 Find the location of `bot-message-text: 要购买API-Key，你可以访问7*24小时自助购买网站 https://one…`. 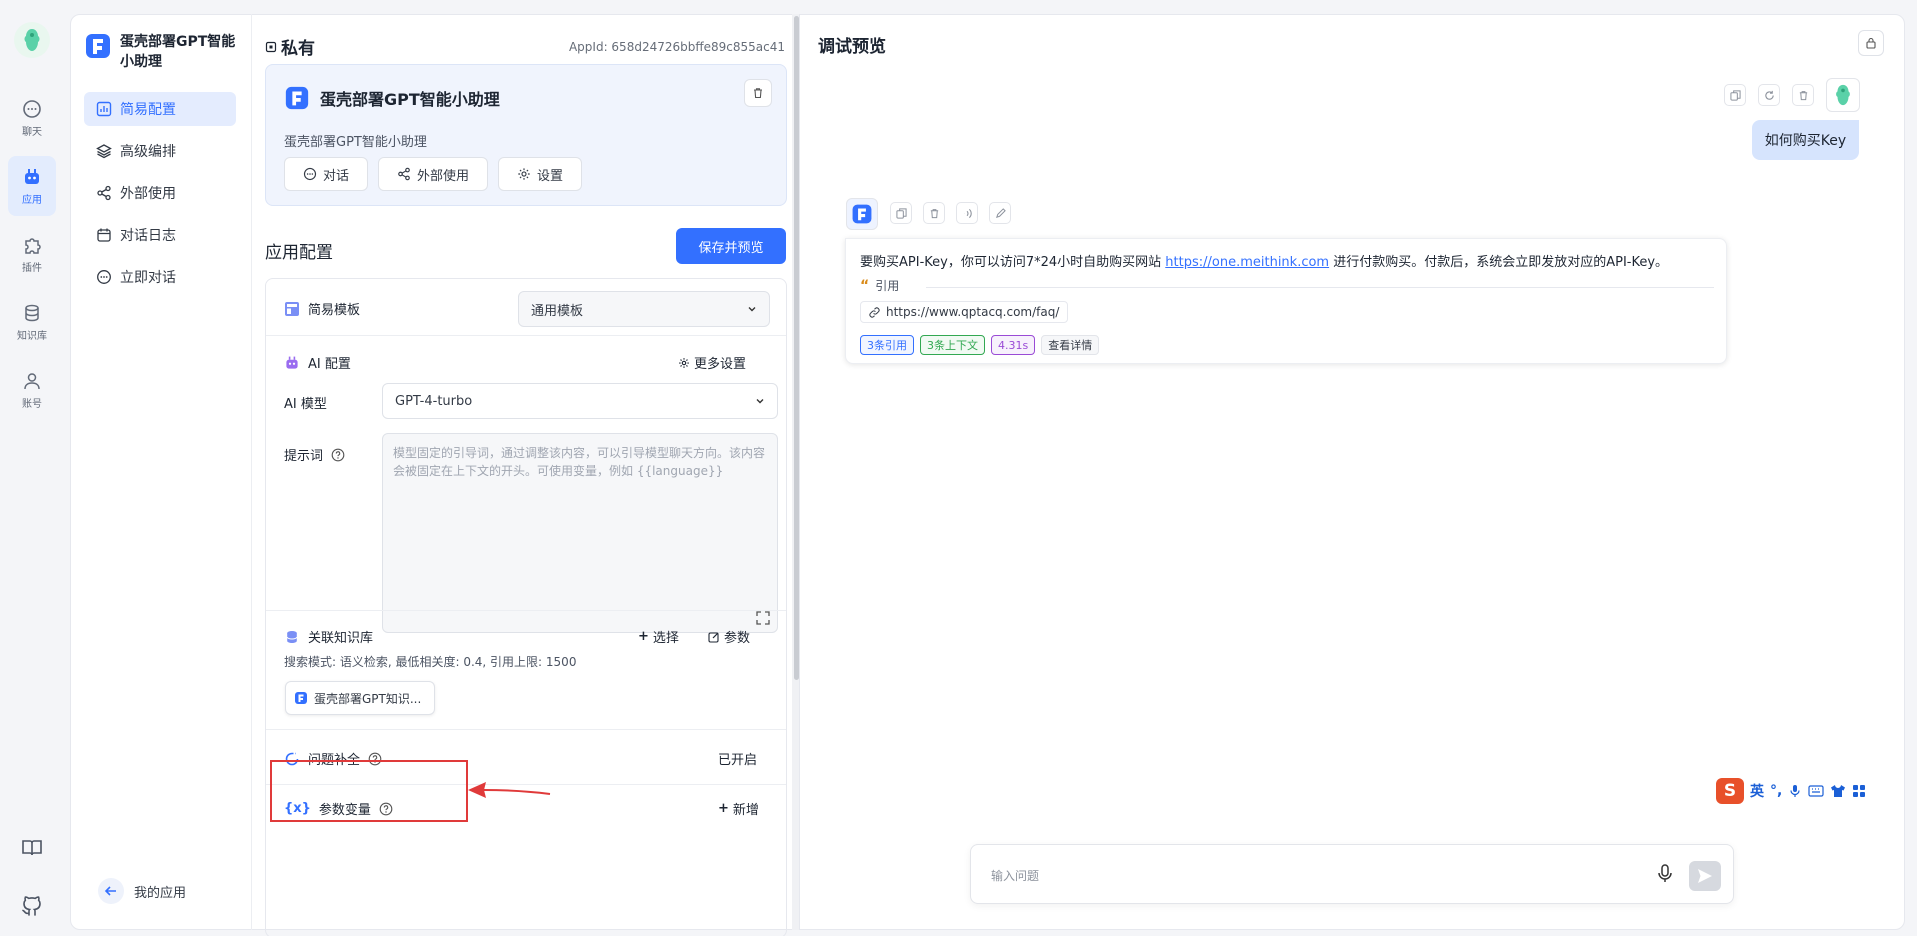

bot-message-text: 要购买API-Key，你可以访问7*24小时自助购买网站 https://one… is located at coordinates (1264, 260).